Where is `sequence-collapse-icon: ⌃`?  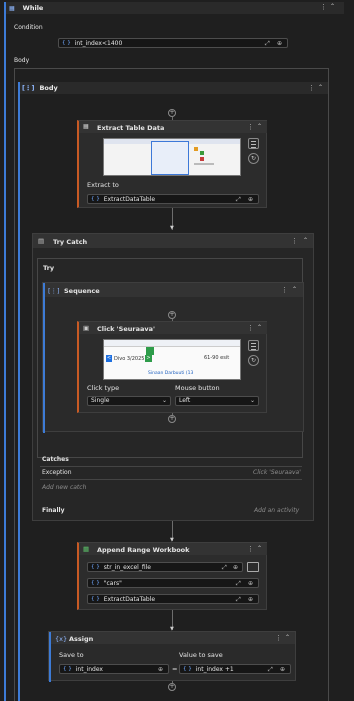
sequence-collapse-icon: ⌃ is located at coordinates (294, 289).